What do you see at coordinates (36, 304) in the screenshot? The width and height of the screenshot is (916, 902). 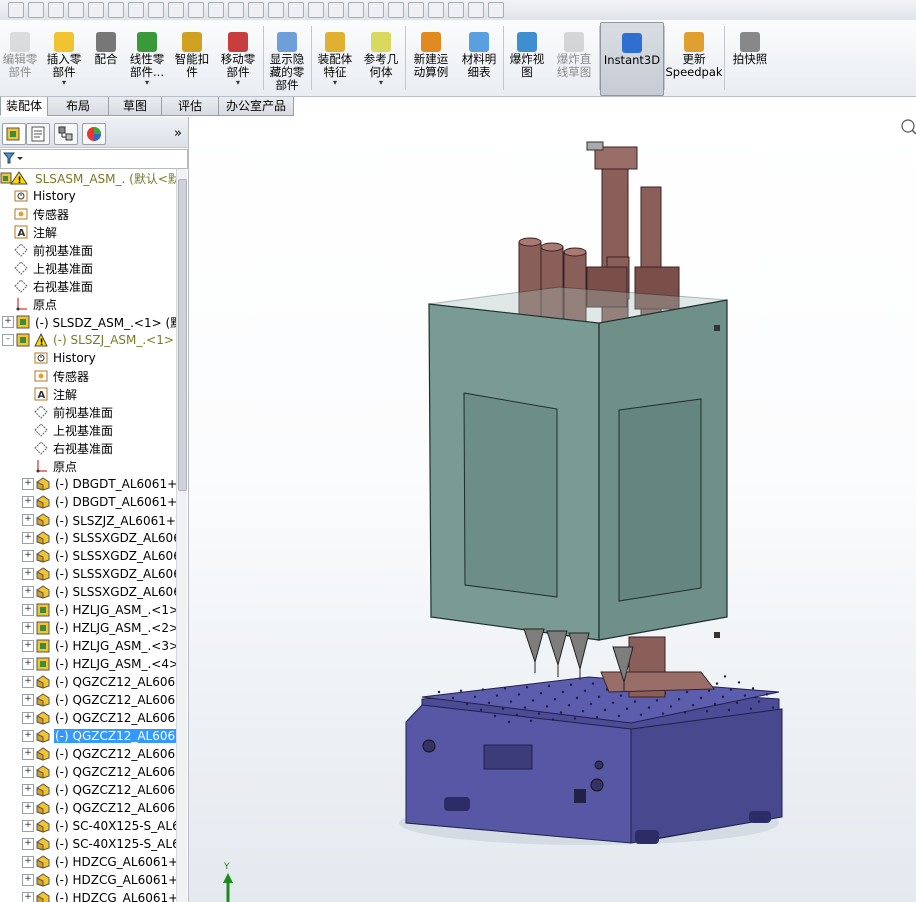 I see `tree-item: 原点` at bounding box center [36, 304].